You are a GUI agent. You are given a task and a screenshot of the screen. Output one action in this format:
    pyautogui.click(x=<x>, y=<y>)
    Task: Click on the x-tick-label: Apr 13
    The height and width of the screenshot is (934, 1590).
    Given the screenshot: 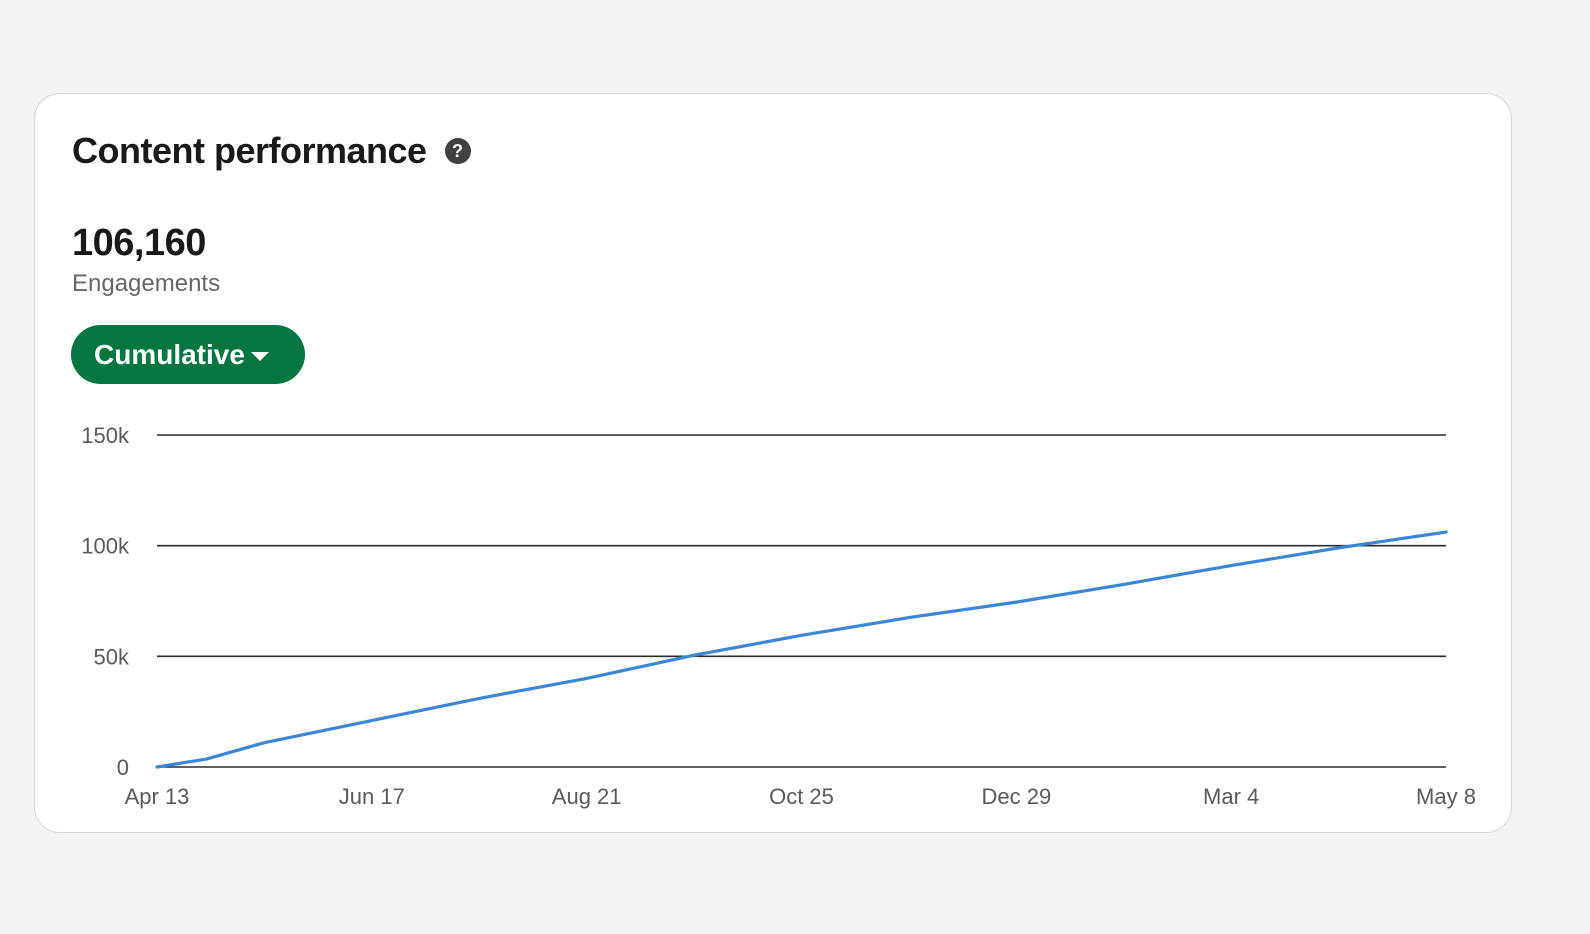 What is the action you would take?
    pyautogui.click(x=157, y=796)
    